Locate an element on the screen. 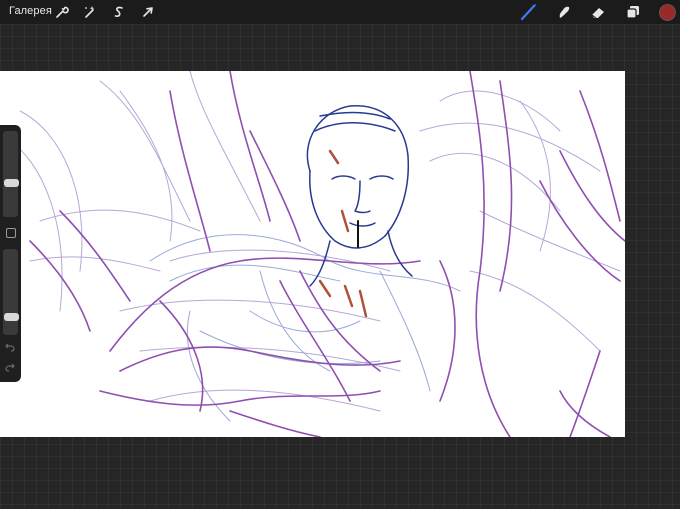 This screenshot has height=509, width=680. magic-wand-icon is located at coordinates (90, 12).